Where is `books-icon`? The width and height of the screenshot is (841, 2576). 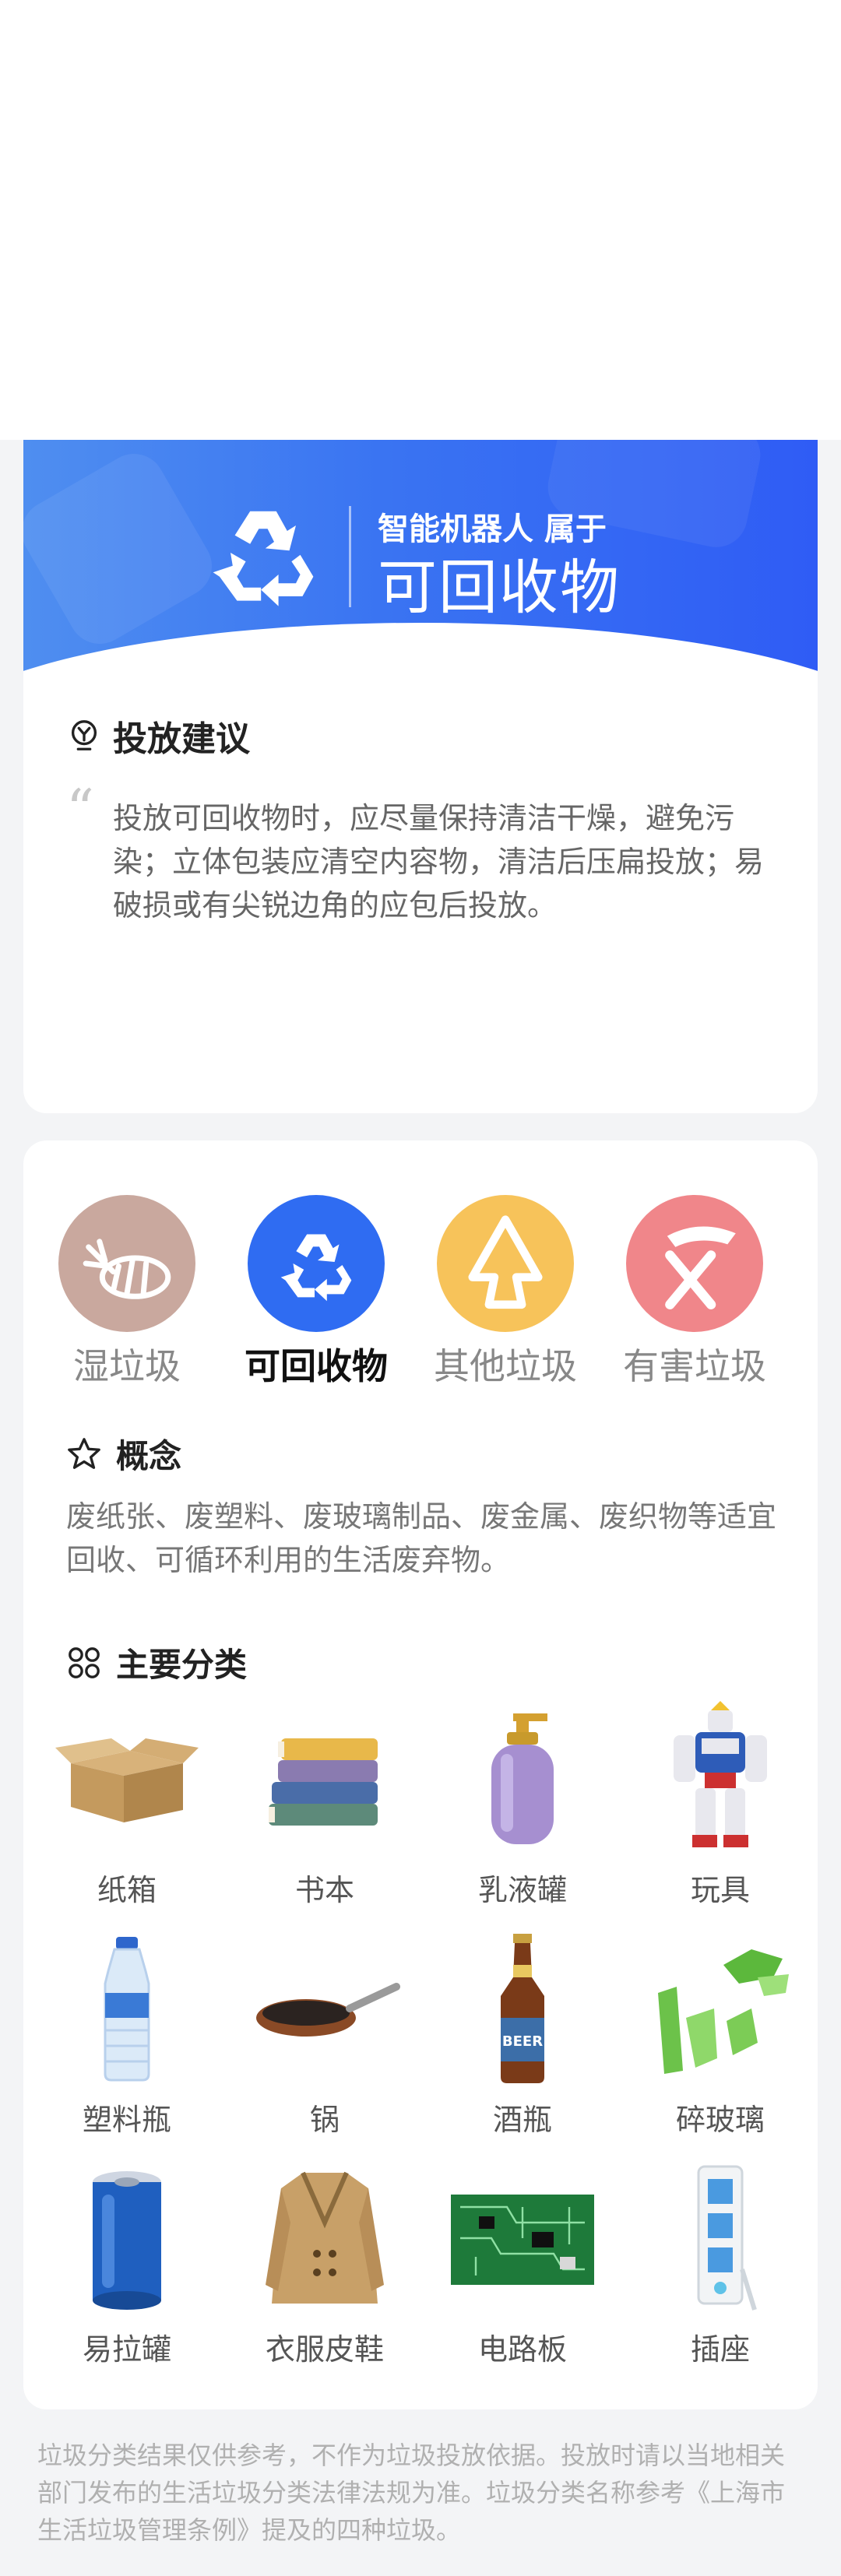
books-icon is located at coordinates (323, 1782).